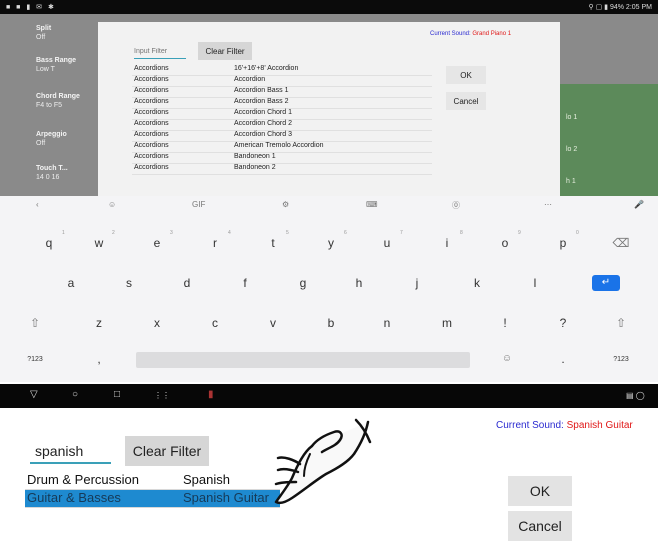  Describe the element at coordinates (229, 233) in the screenshot. I see `key-hint: 4` at that location.